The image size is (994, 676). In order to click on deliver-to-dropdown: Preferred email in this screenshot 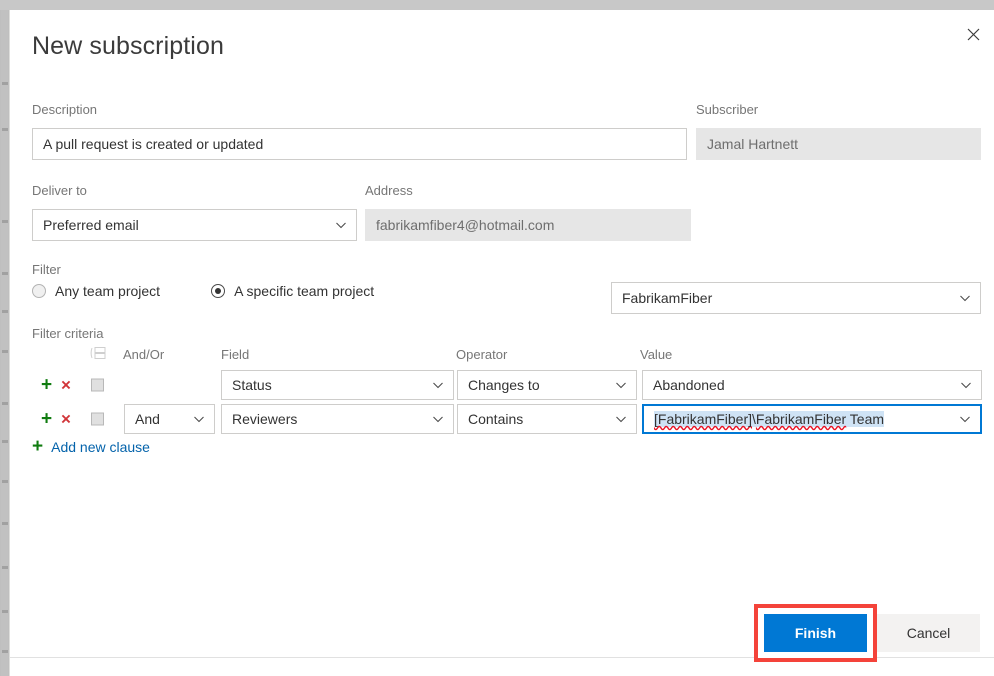, I will do `click(194, 225)`.